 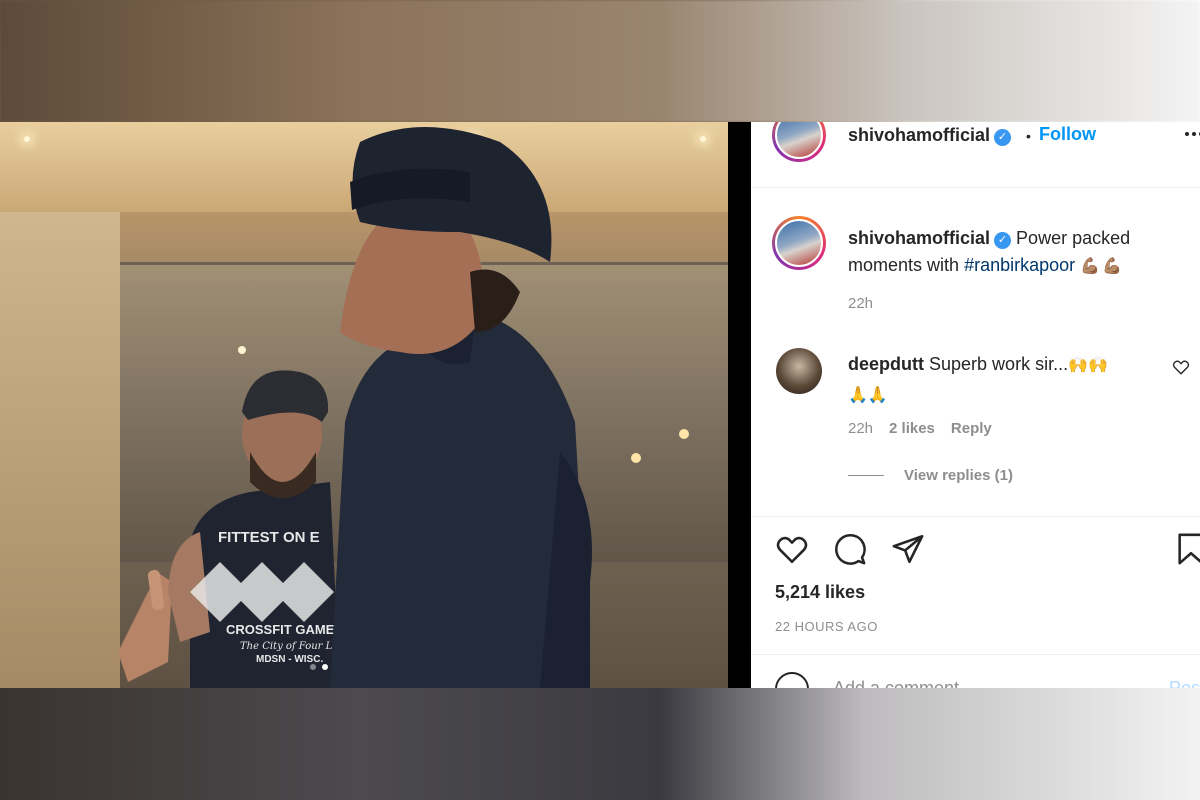 What do you see at coordinates (799, 243) in the screenshot?
I see `caption-author-avatar` at bounding box center [799, 243].